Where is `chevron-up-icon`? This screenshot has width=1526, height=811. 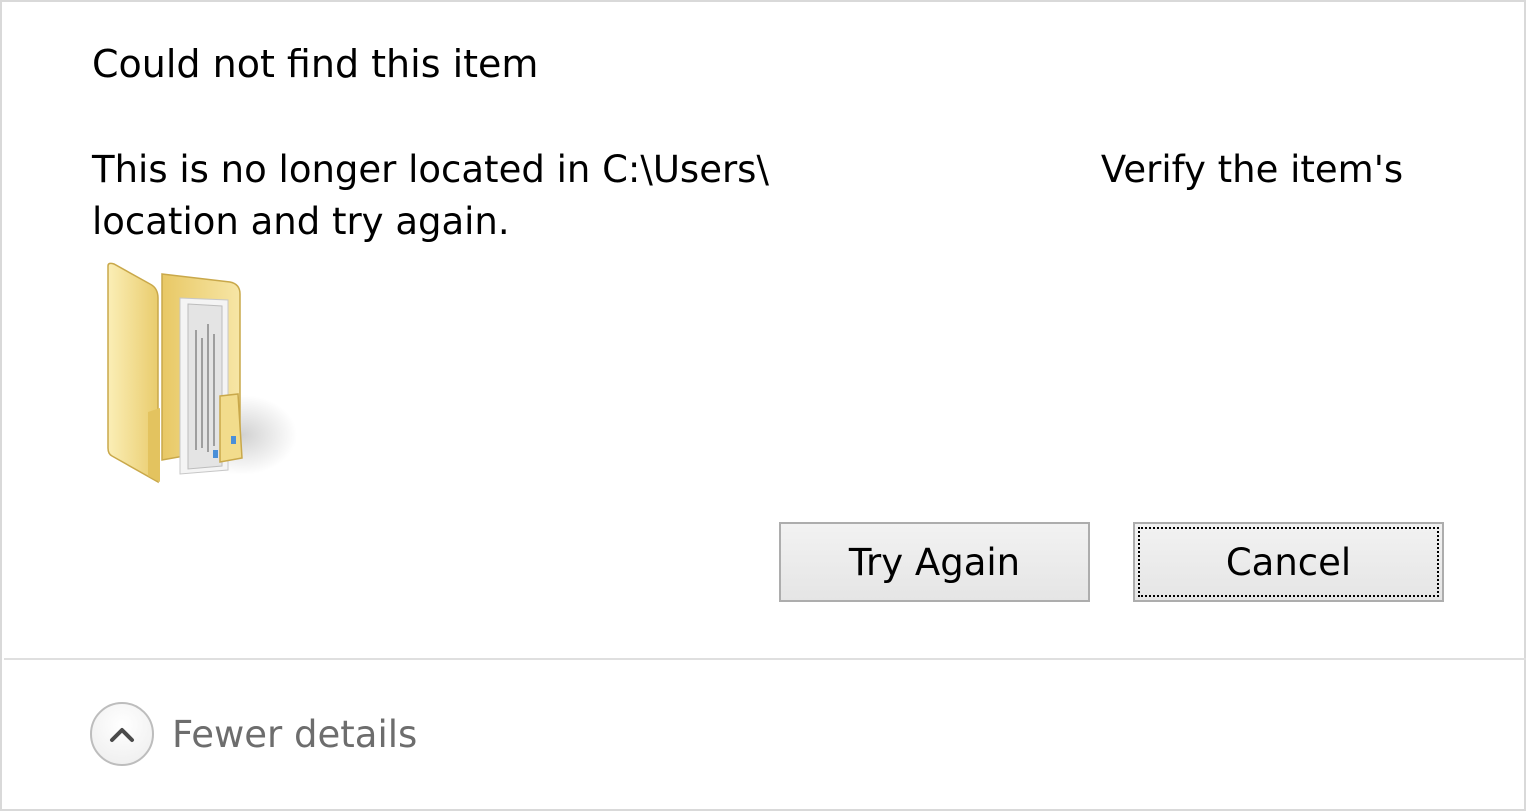 chevron-up-icon is located at coordinates (122, 734).